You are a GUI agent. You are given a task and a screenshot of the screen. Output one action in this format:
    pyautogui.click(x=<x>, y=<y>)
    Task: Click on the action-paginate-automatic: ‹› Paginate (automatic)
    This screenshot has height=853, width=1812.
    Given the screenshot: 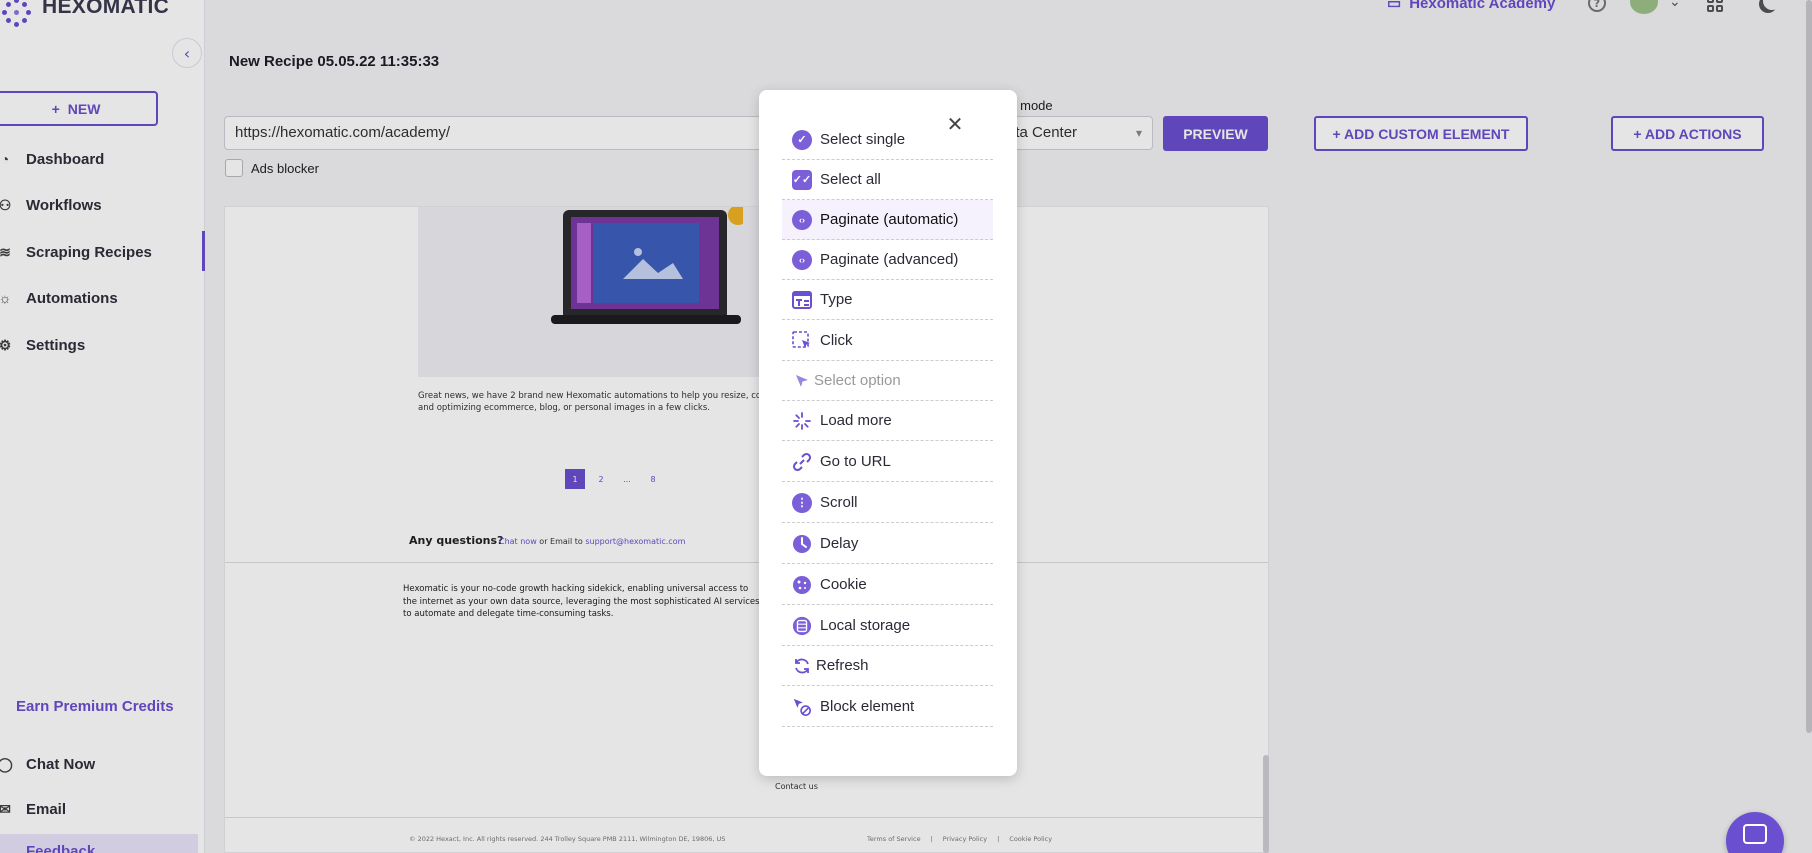 What is the action you would take?
    pyautogui.click(x=887, y=220)
    